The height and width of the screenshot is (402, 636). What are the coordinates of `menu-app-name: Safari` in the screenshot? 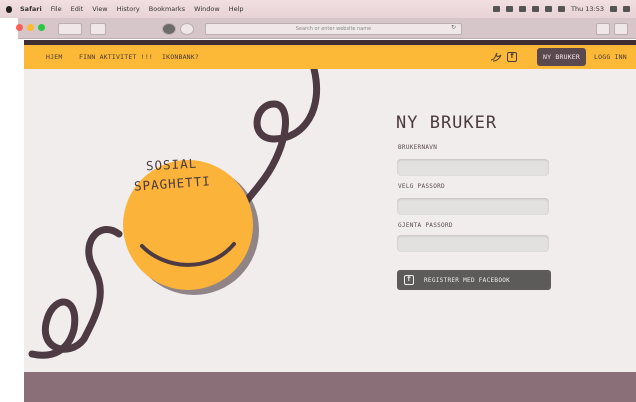 It's located at (31, 9).